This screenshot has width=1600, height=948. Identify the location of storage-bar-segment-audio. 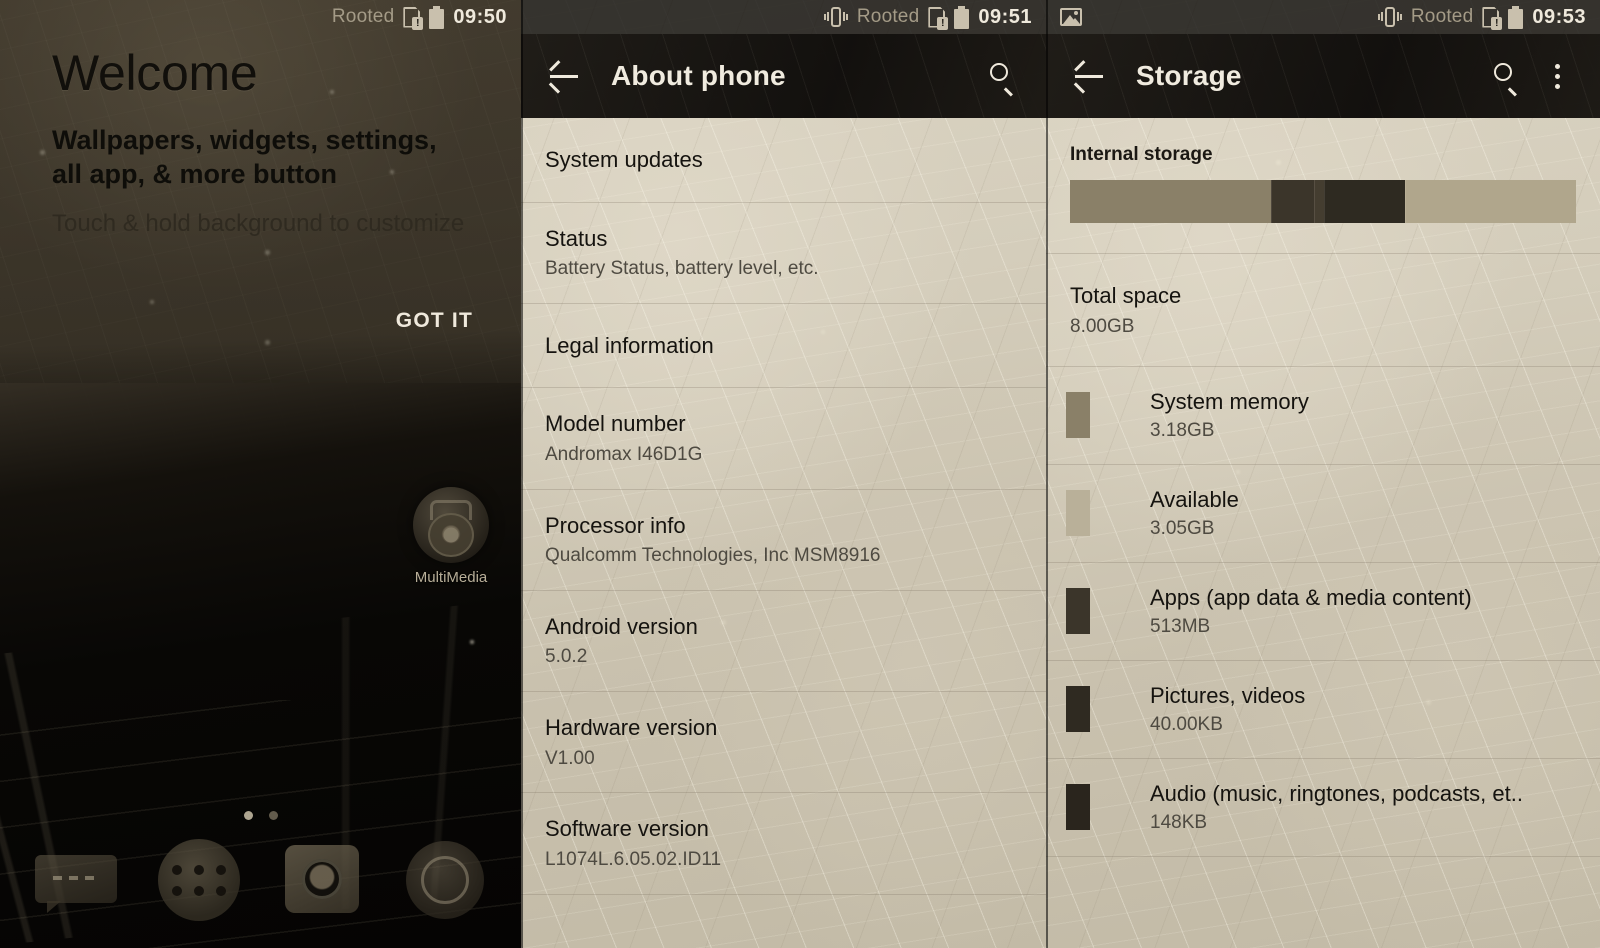
(1365, 201).